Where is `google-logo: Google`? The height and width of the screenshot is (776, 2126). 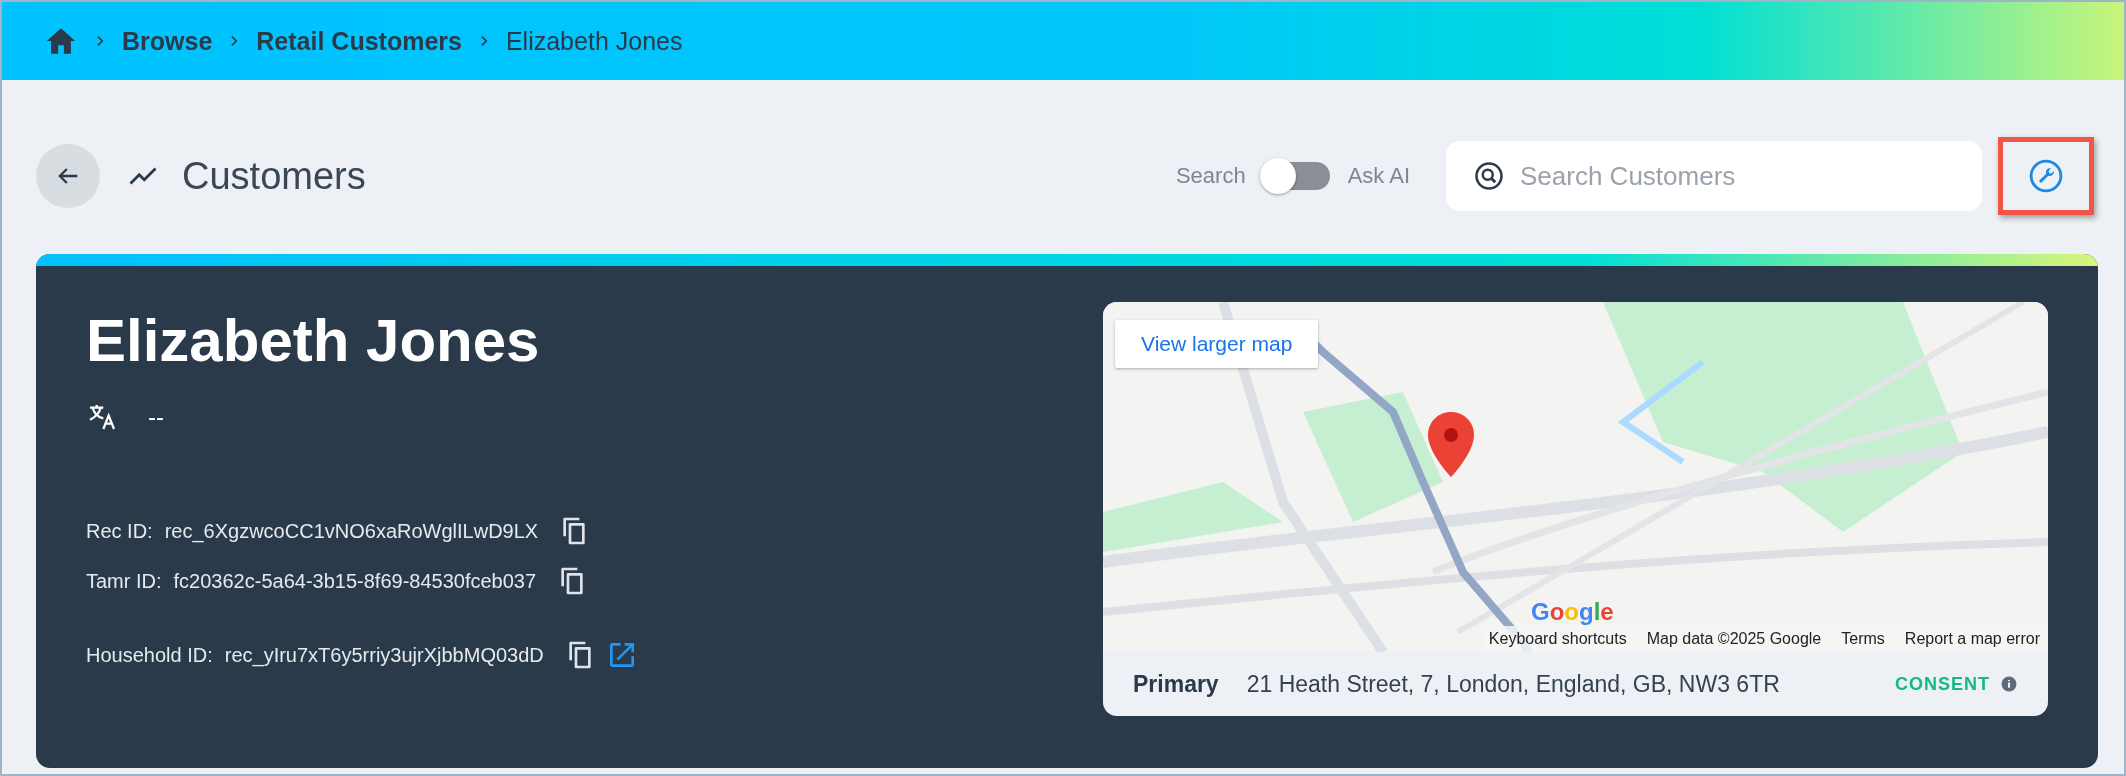
google-logo: Google is located at coordinates (1572, 612).